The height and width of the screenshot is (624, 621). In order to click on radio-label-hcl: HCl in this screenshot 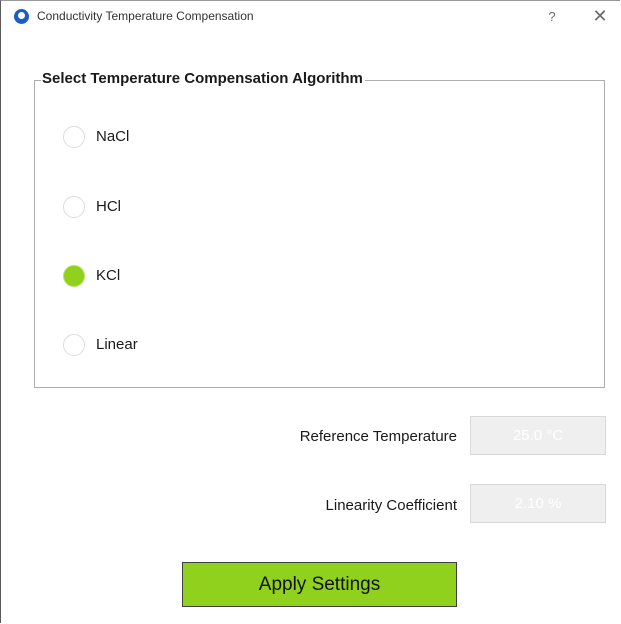, I will do `click(108, 206)`.